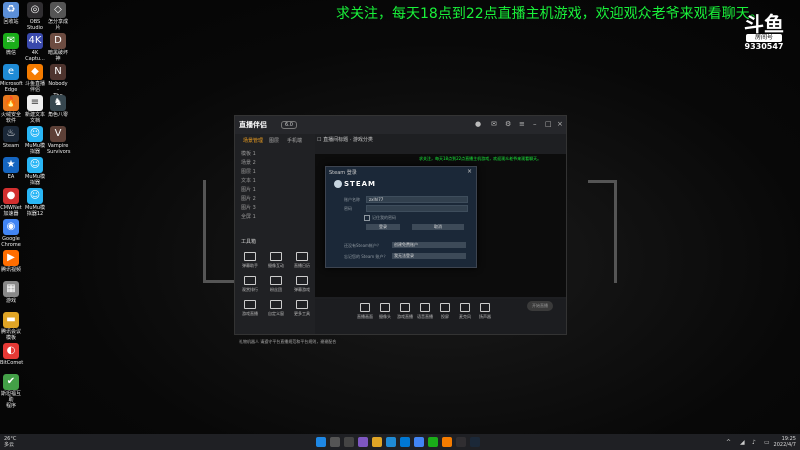 The height and width of the screenshot is (450, 800). What do you see at coordinates (429, 256) in the screenshot?
I see `cant-login-button: 我无法登录` at bounding box center [429, 256].